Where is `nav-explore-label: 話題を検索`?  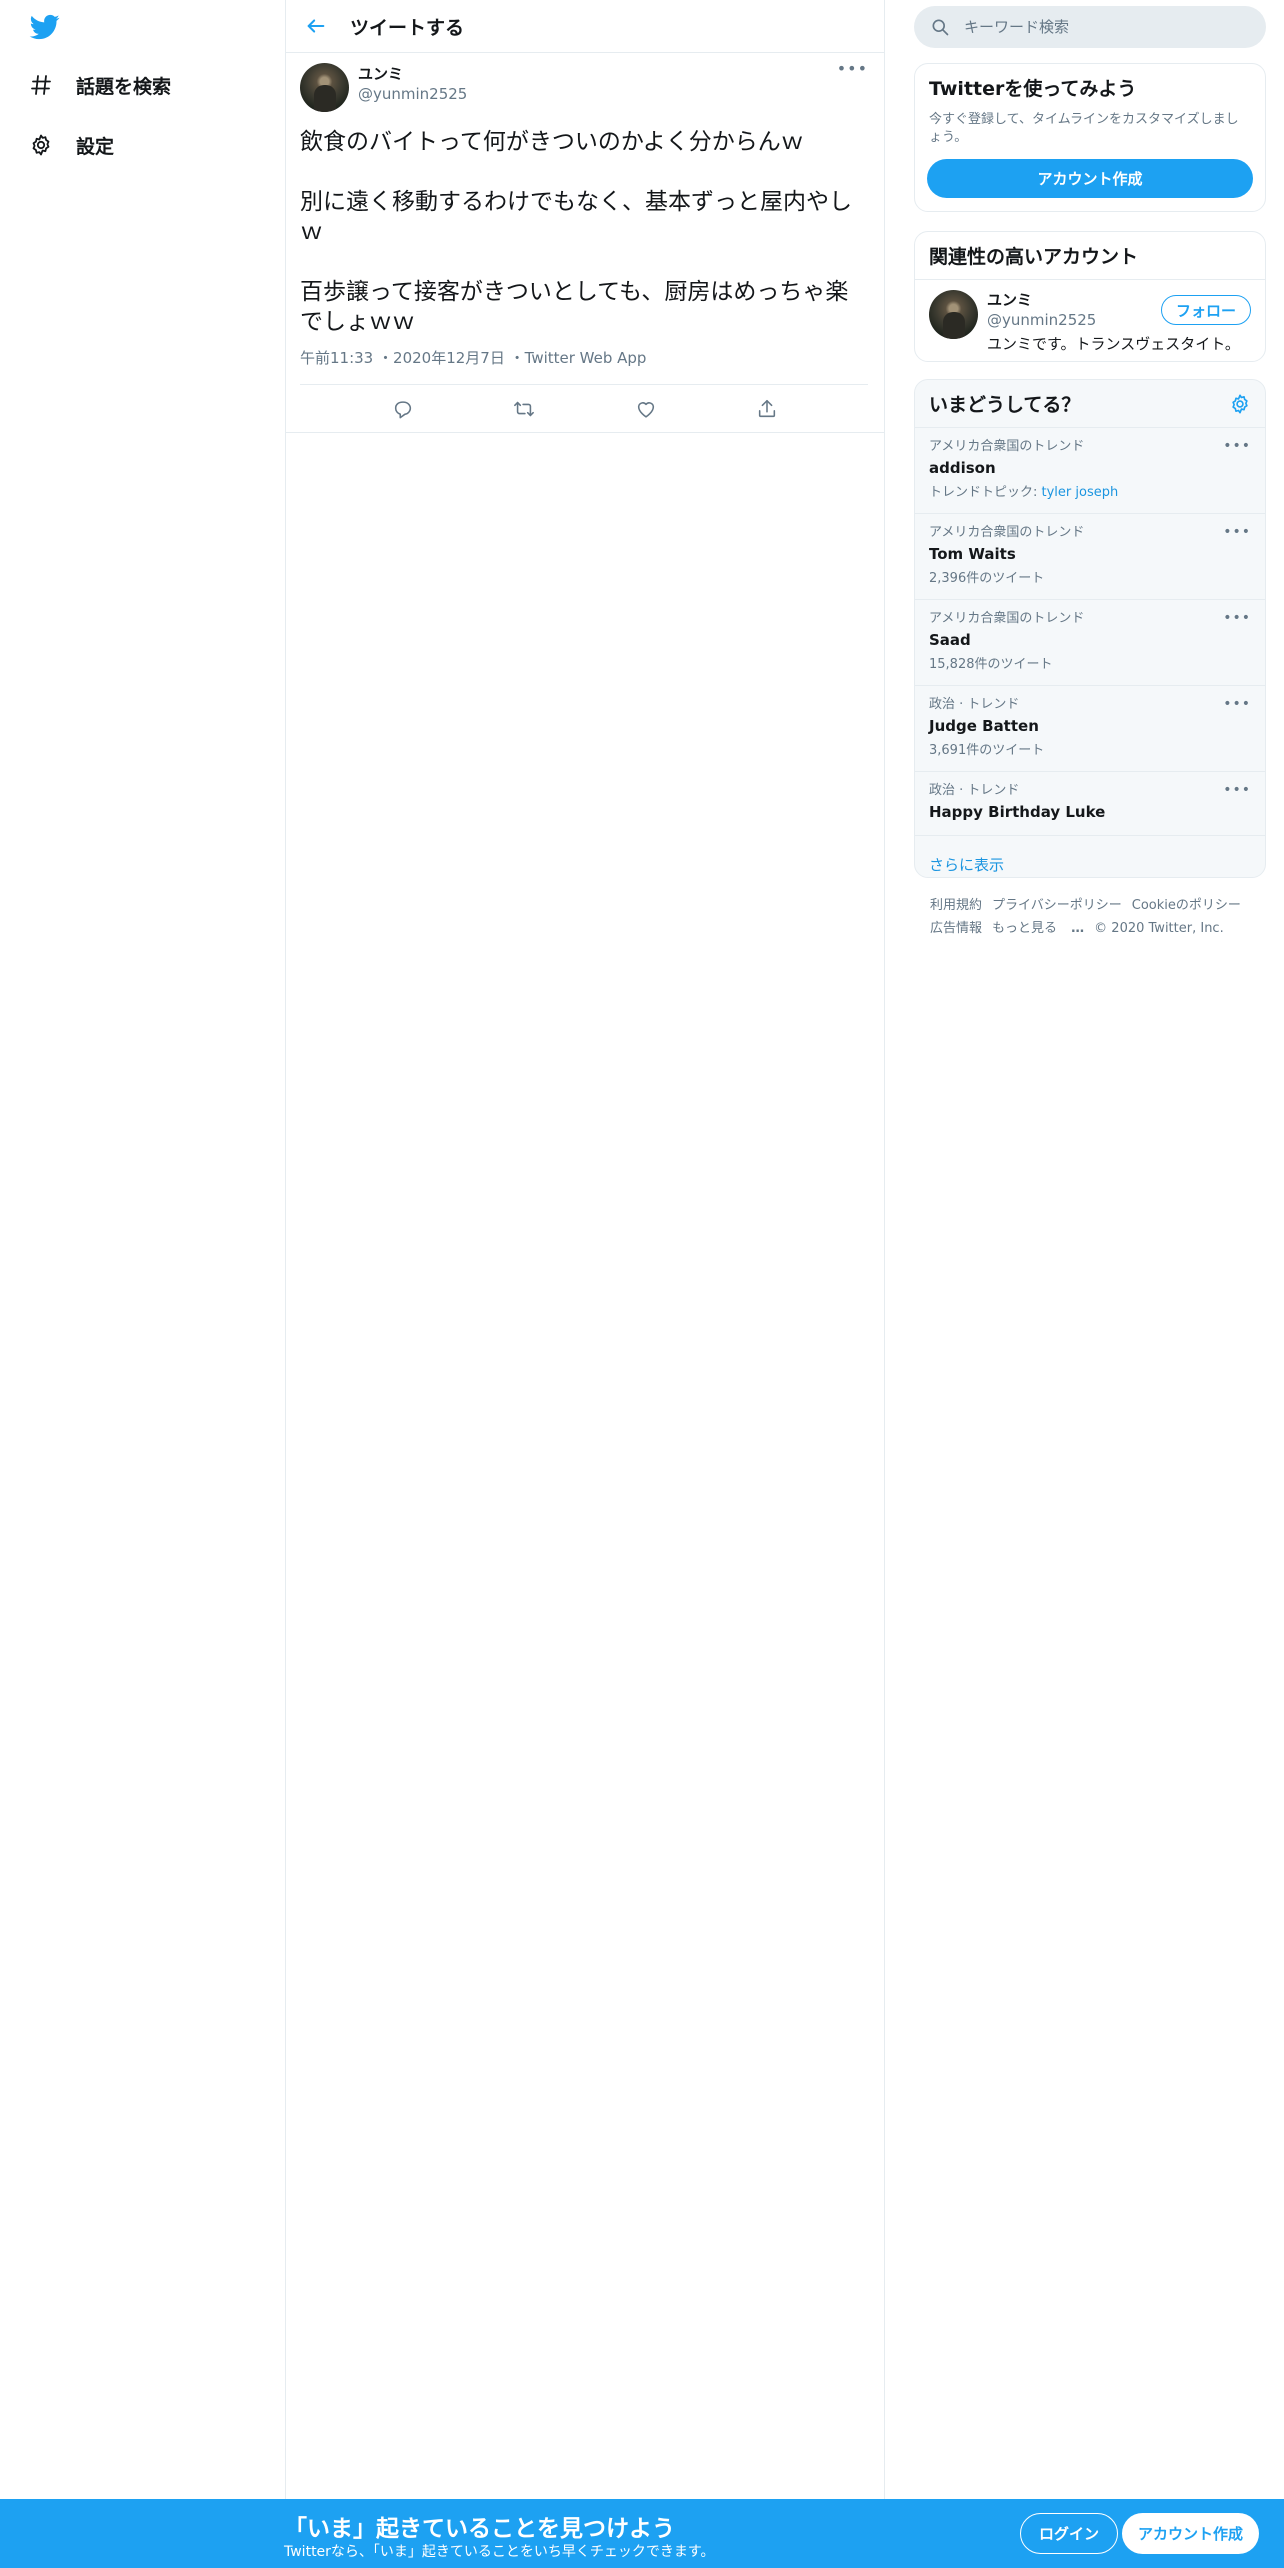 nav-explore-label: 話題を検索 is located at coordinates (124, 86).